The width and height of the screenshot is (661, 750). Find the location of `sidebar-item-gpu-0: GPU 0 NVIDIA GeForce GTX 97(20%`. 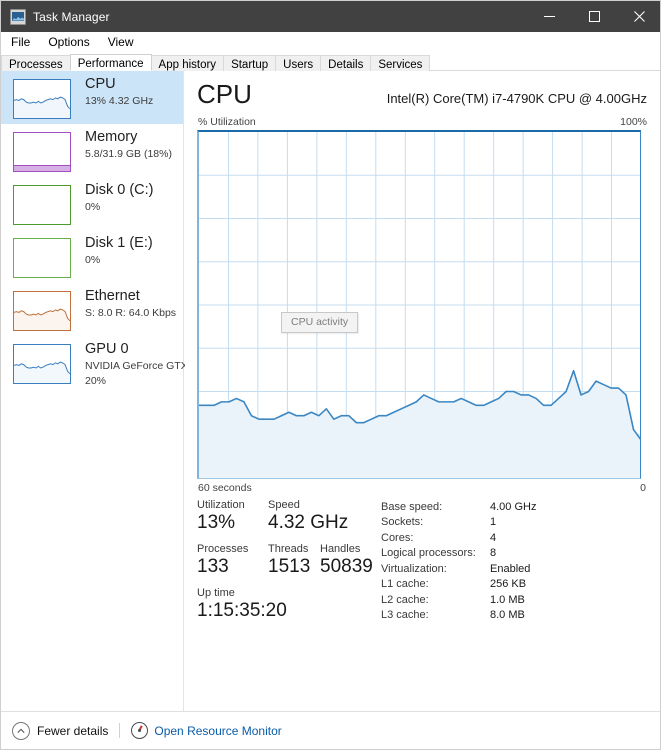

sidebar-item-gpu-0: GPU 0 NVIDIA GeForce GTX 97(20% is located at coordinates (102, 362).